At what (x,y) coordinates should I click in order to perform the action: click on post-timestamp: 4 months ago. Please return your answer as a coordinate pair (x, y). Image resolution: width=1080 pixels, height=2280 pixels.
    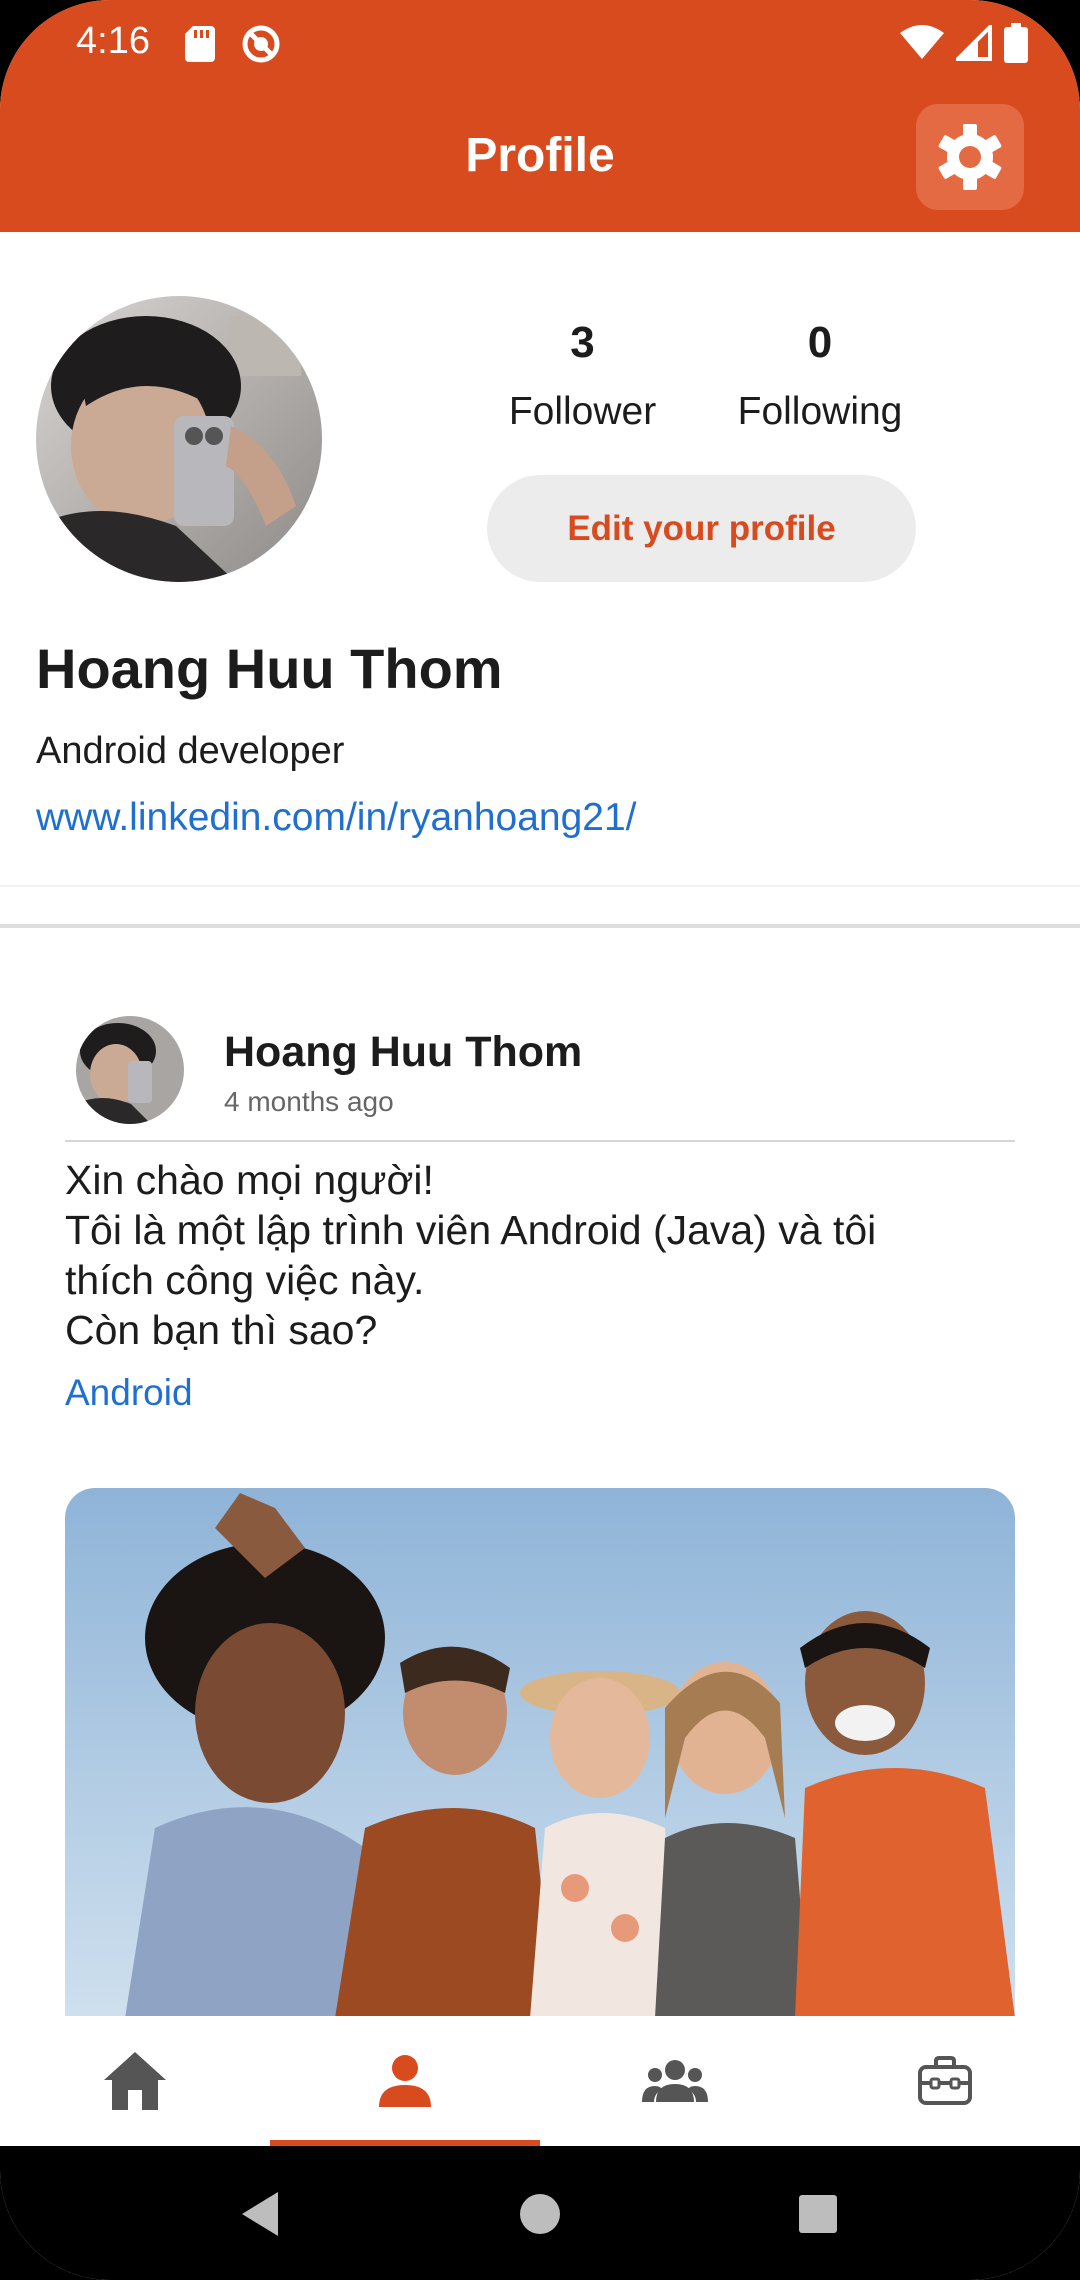
    Looking at the image, I should click on (309, 1101).